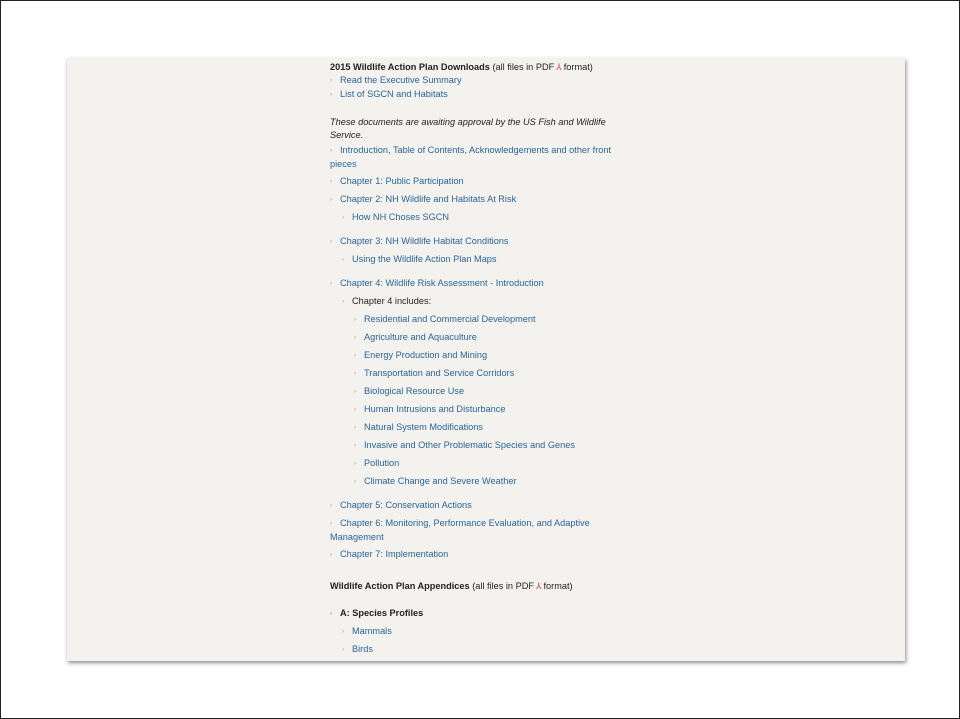  I want to click on species-list: ›Mammals›Birds›Reptiles›Amphibians, so click(480, 643).